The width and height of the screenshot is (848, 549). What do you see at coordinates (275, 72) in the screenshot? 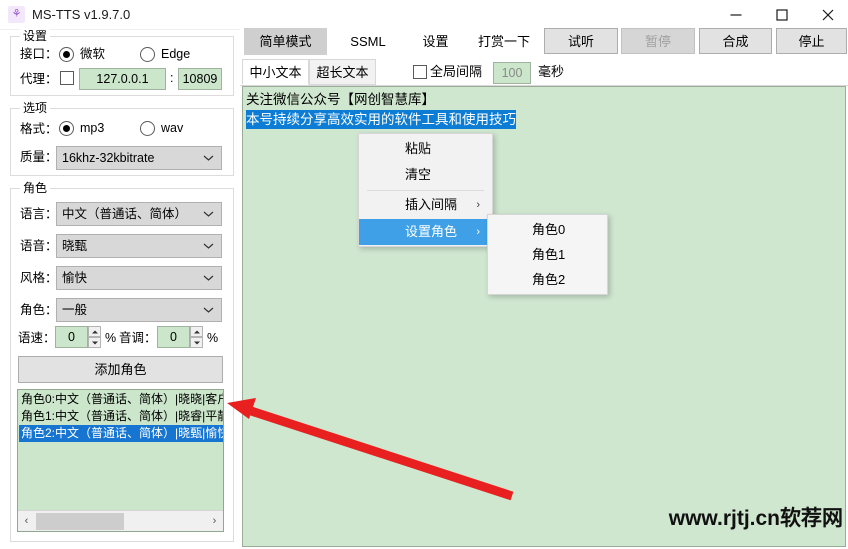
I see `subtab-short-text: 中小文本` at bounding box center [275, 72].